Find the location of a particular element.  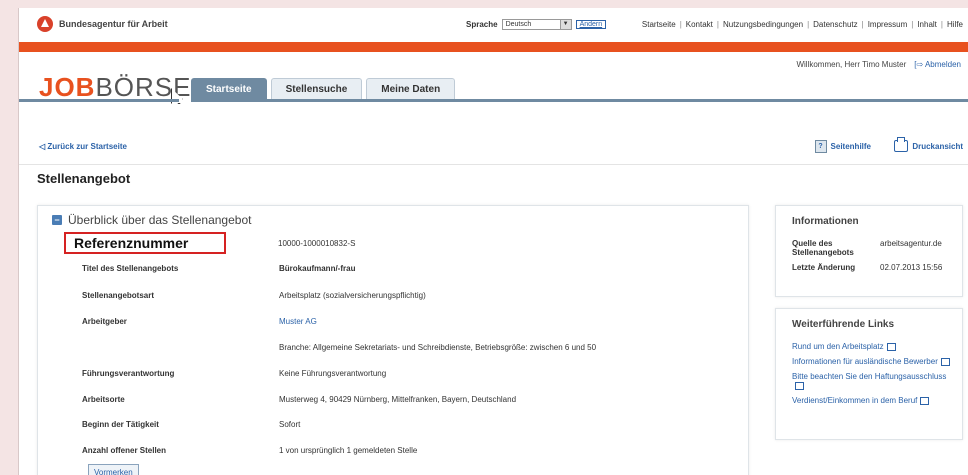

top-link-startseite: Startseite is located at coordinates (659, 24).